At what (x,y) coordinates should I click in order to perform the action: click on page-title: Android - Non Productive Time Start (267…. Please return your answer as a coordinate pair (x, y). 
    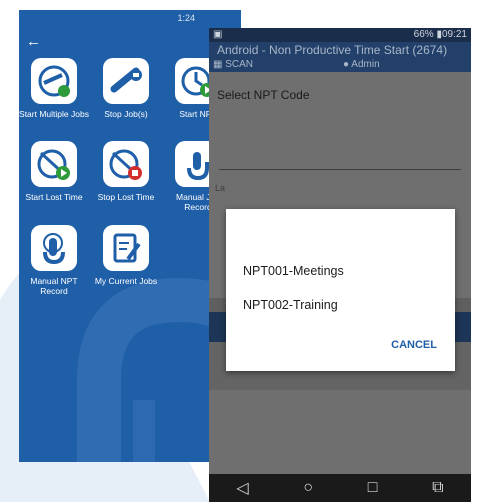
    Looking at the image, I should click on (340, 50).